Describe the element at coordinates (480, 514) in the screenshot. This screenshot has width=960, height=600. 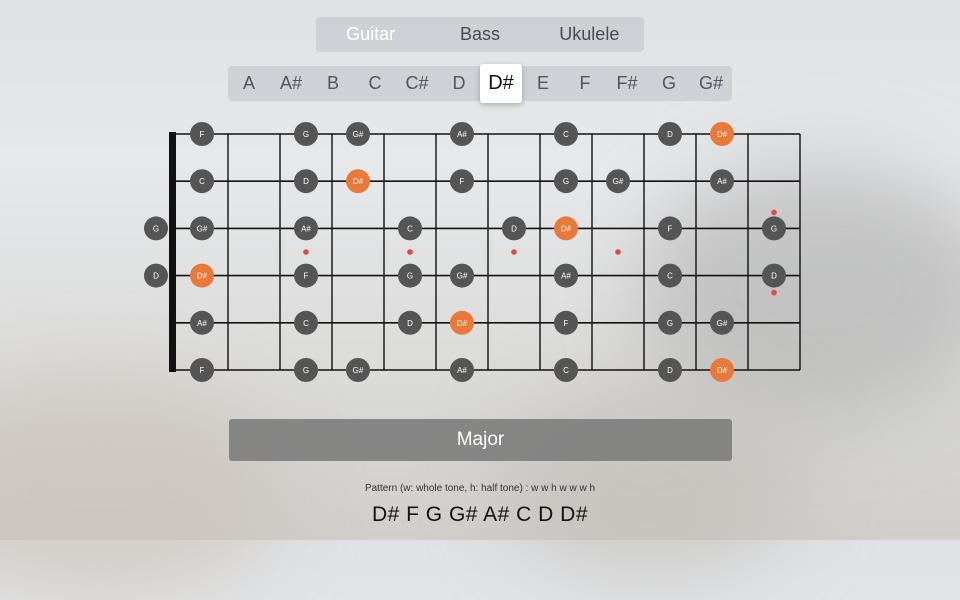
I see `scale-notes: D# F G G# A# C D D#` at that location.